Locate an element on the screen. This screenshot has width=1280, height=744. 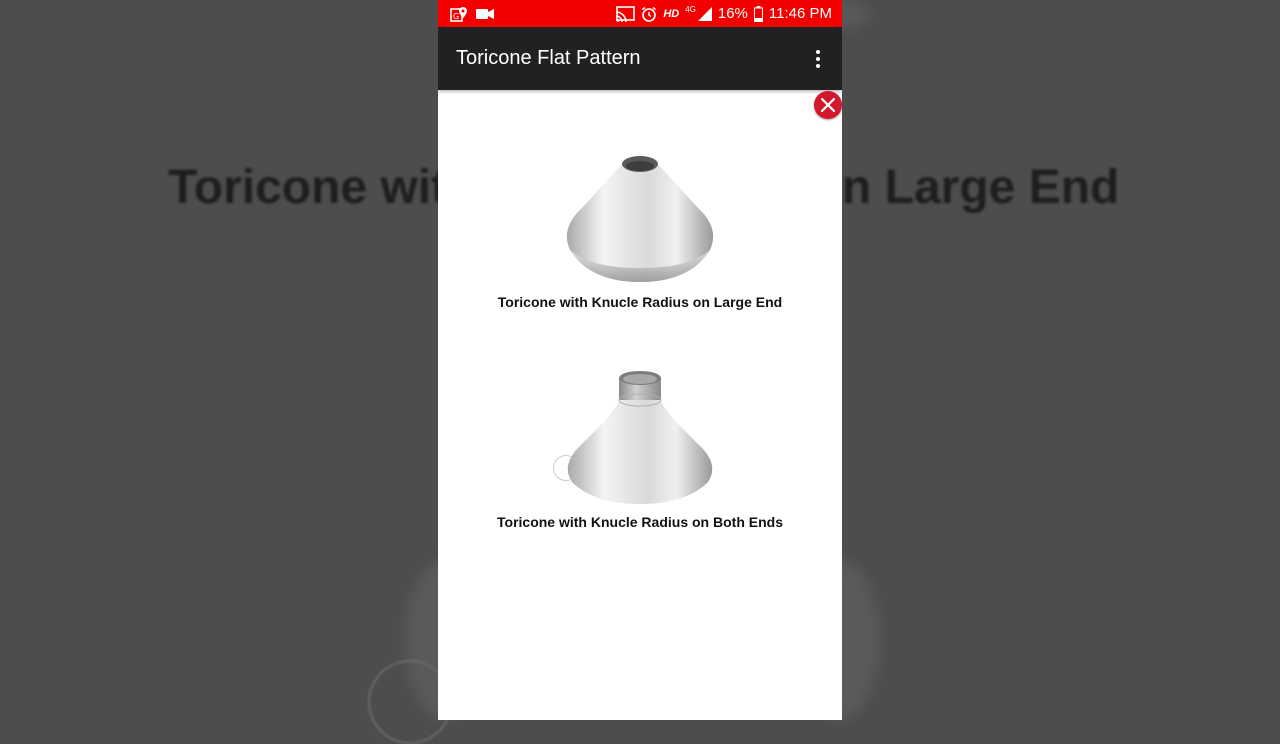
app-title: Toricone Flat Pattern is located at coordinates (548, 58).